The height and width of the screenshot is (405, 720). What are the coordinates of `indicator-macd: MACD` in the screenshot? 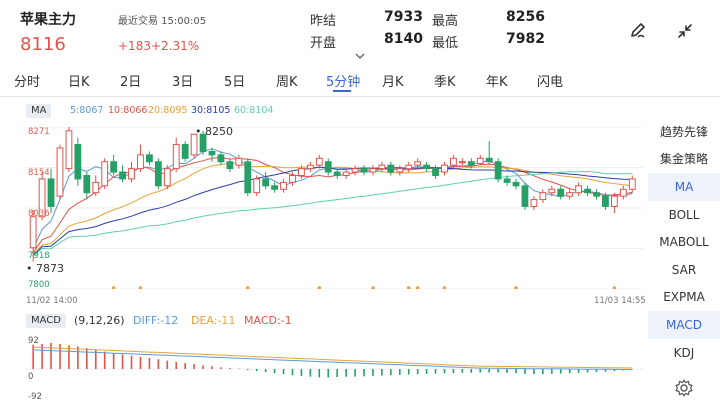 It's located at (684, 325).